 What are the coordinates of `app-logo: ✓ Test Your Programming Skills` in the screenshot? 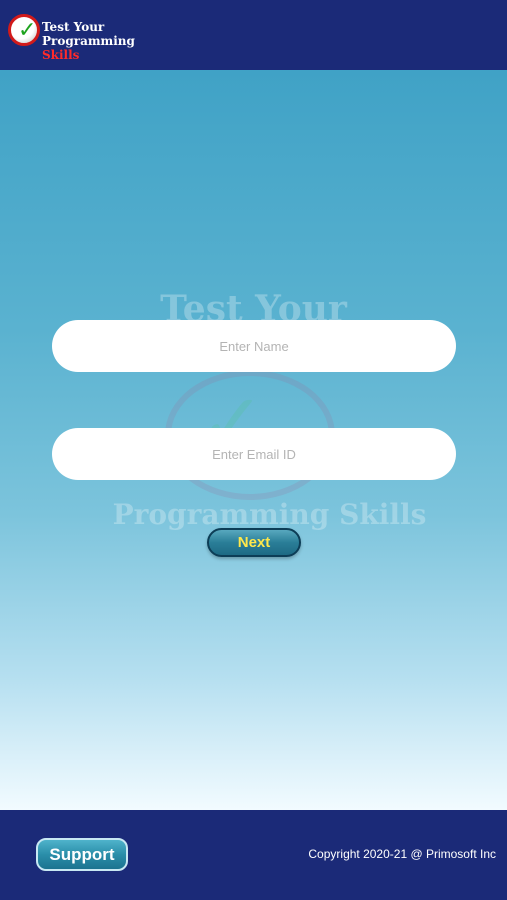 It's located at (88, 36).